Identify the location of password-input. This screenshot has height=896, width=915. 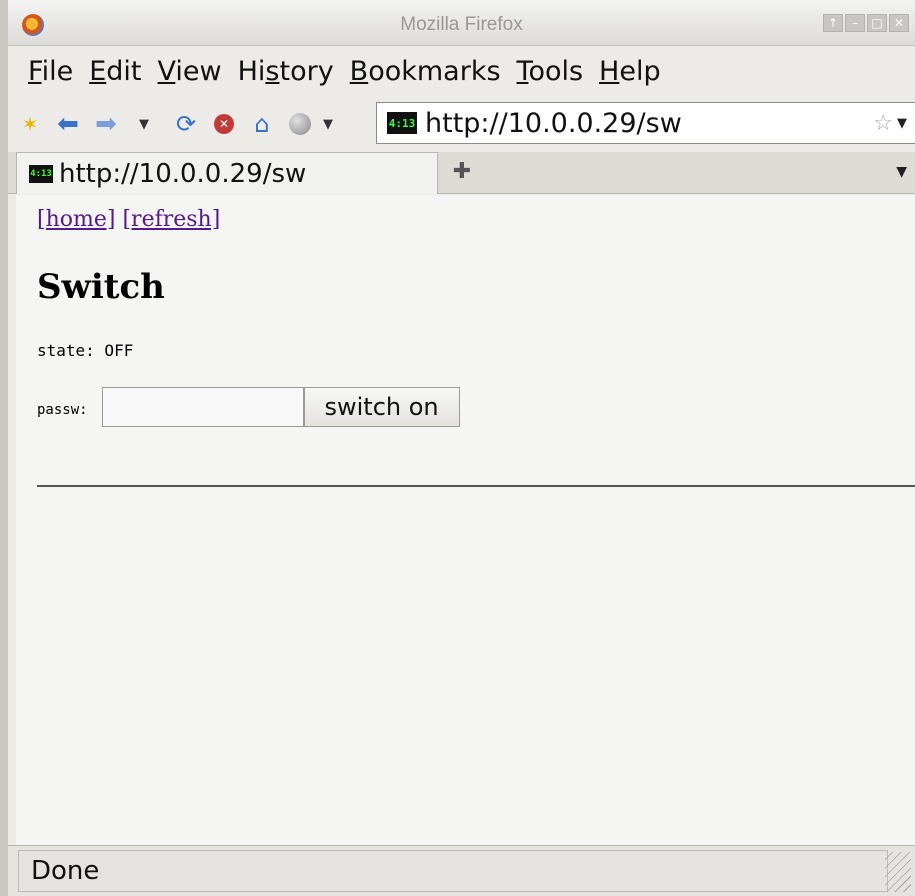
(202, 407).